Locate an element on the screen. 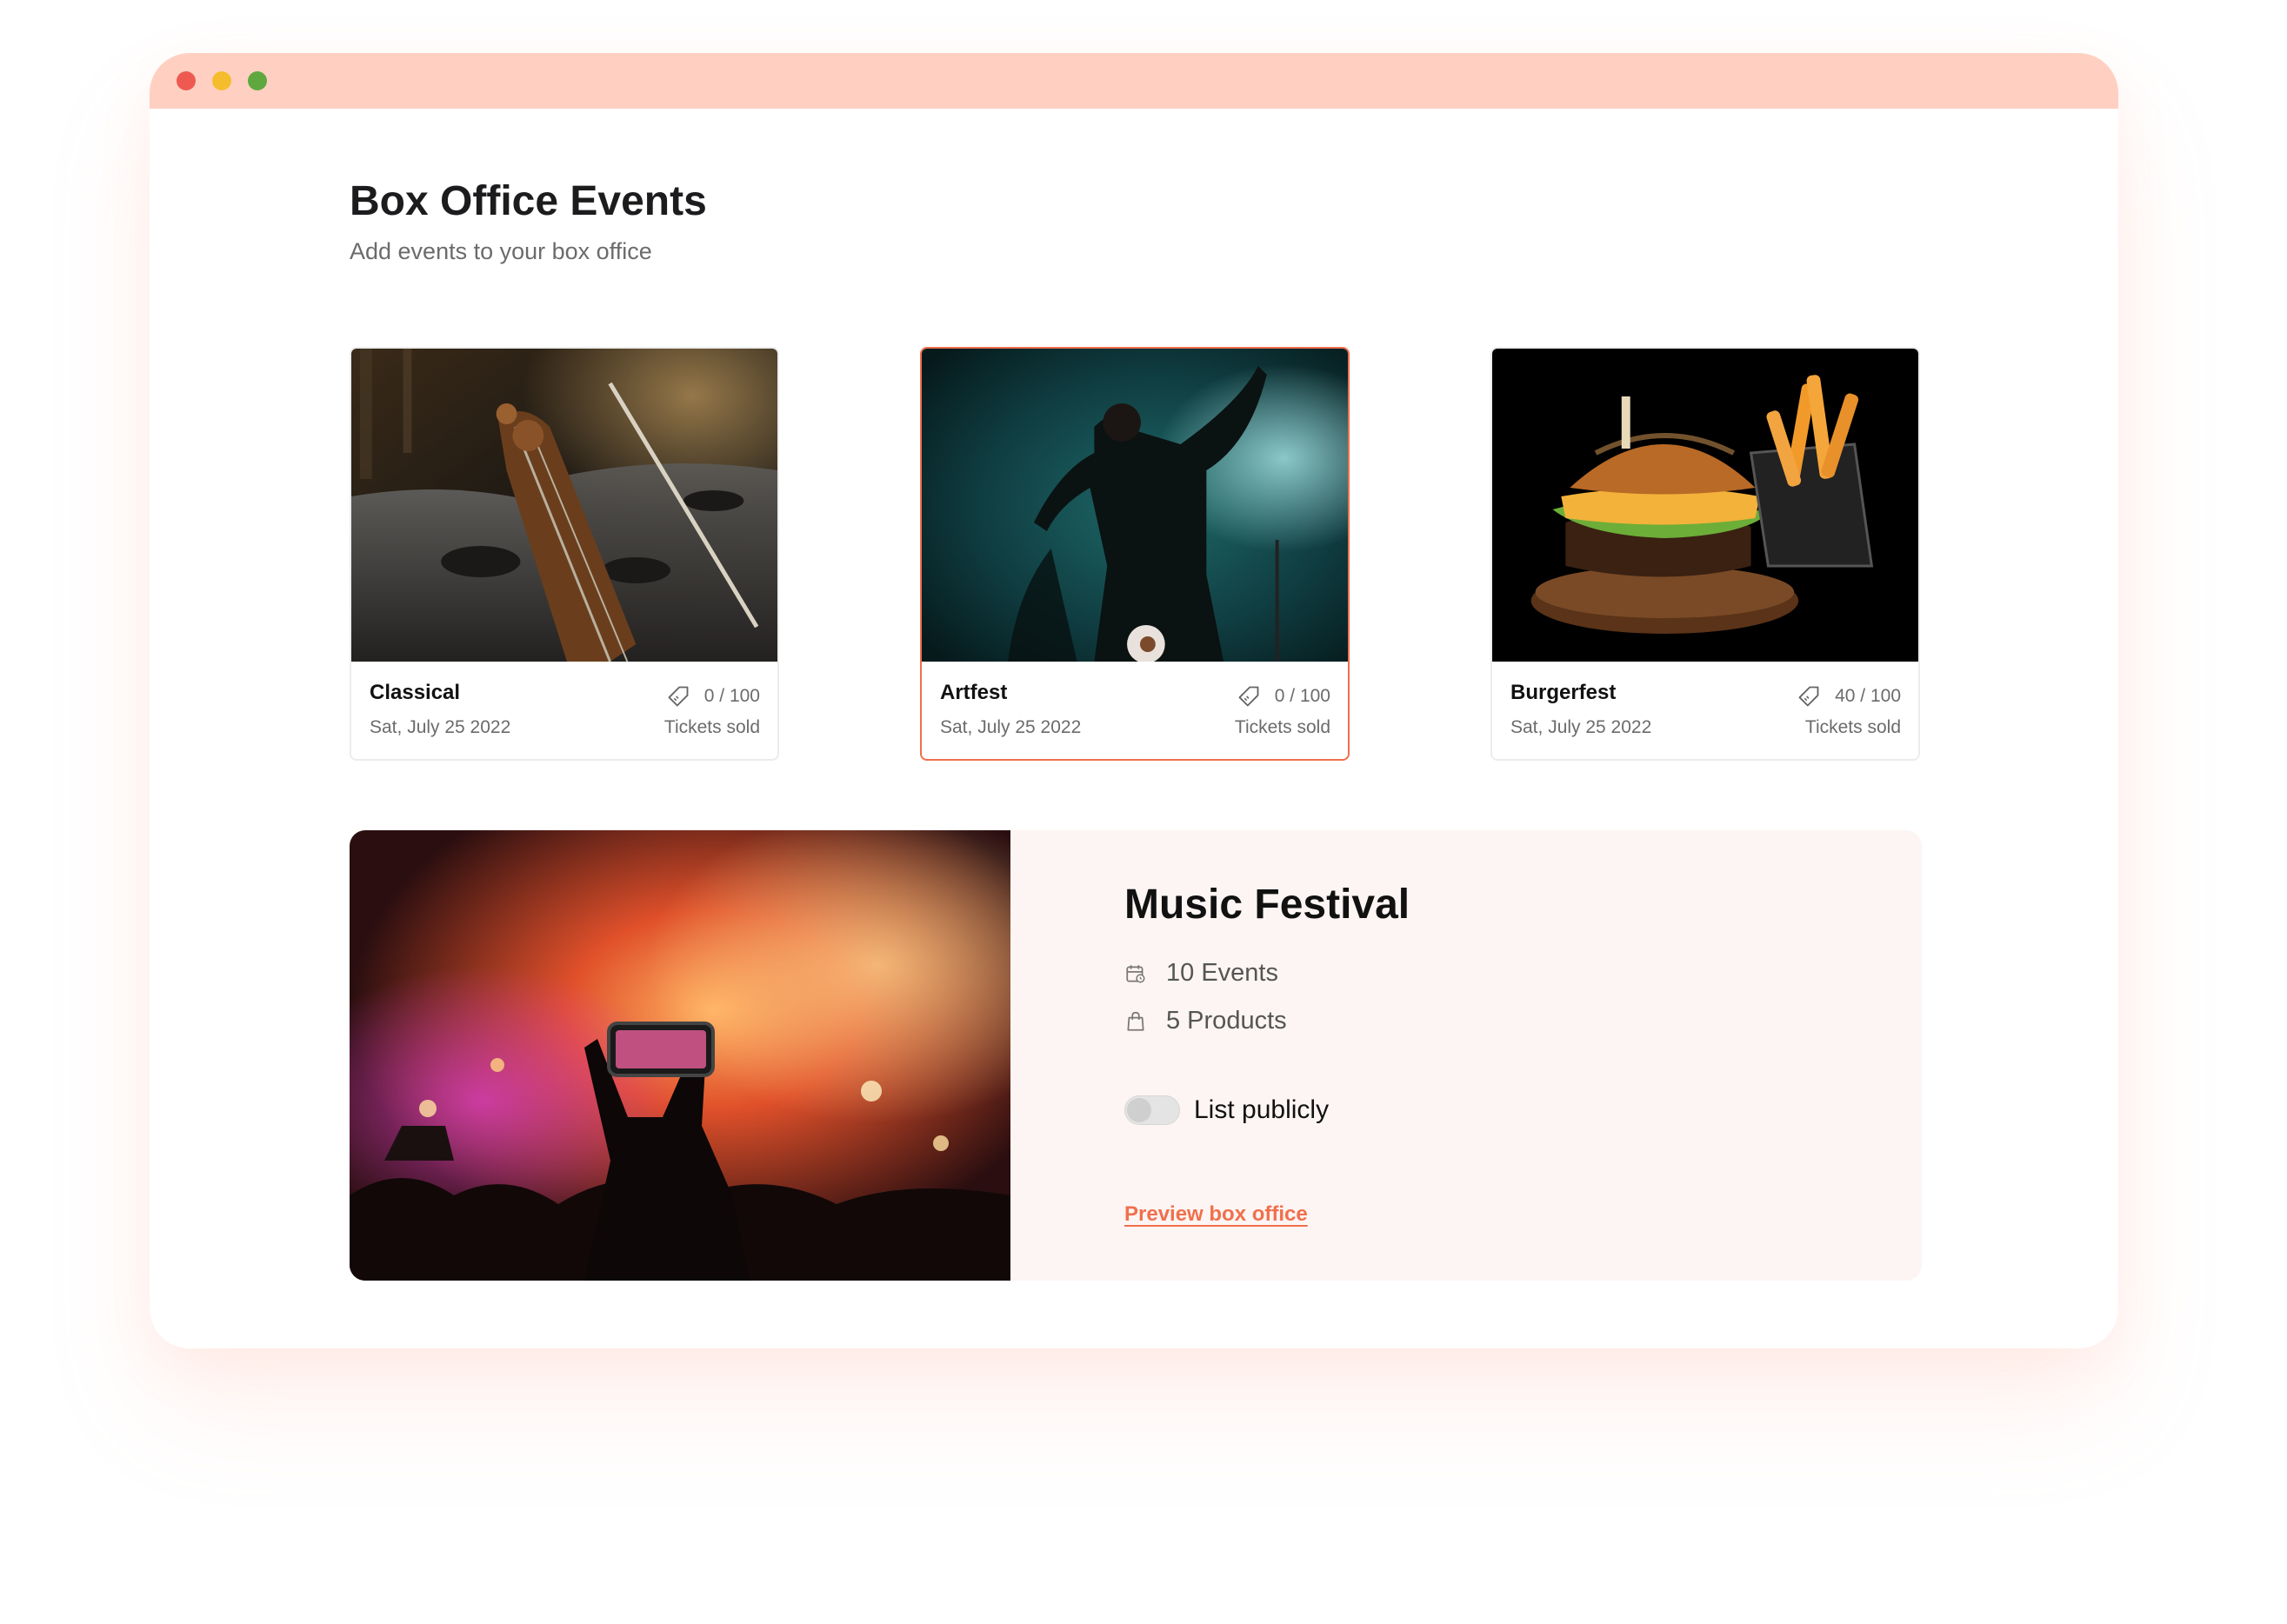  tickets-count: 40 / 100 is located at coordinates (1849, 697).